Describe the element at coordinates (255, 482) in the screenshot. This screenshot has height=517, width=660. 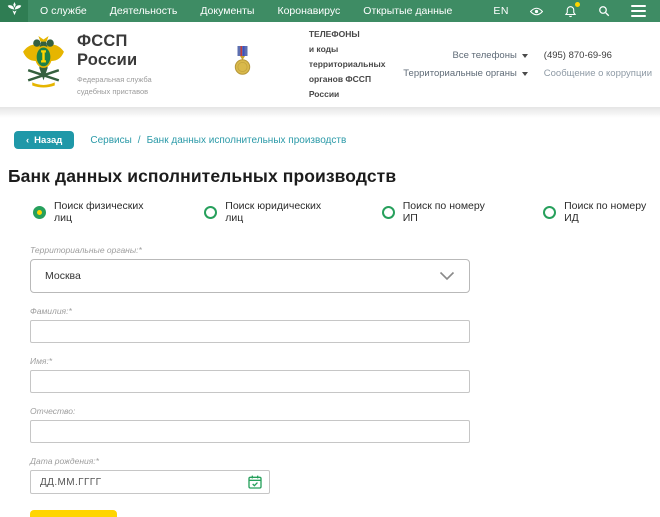
I see `calendar-icon` at that location.